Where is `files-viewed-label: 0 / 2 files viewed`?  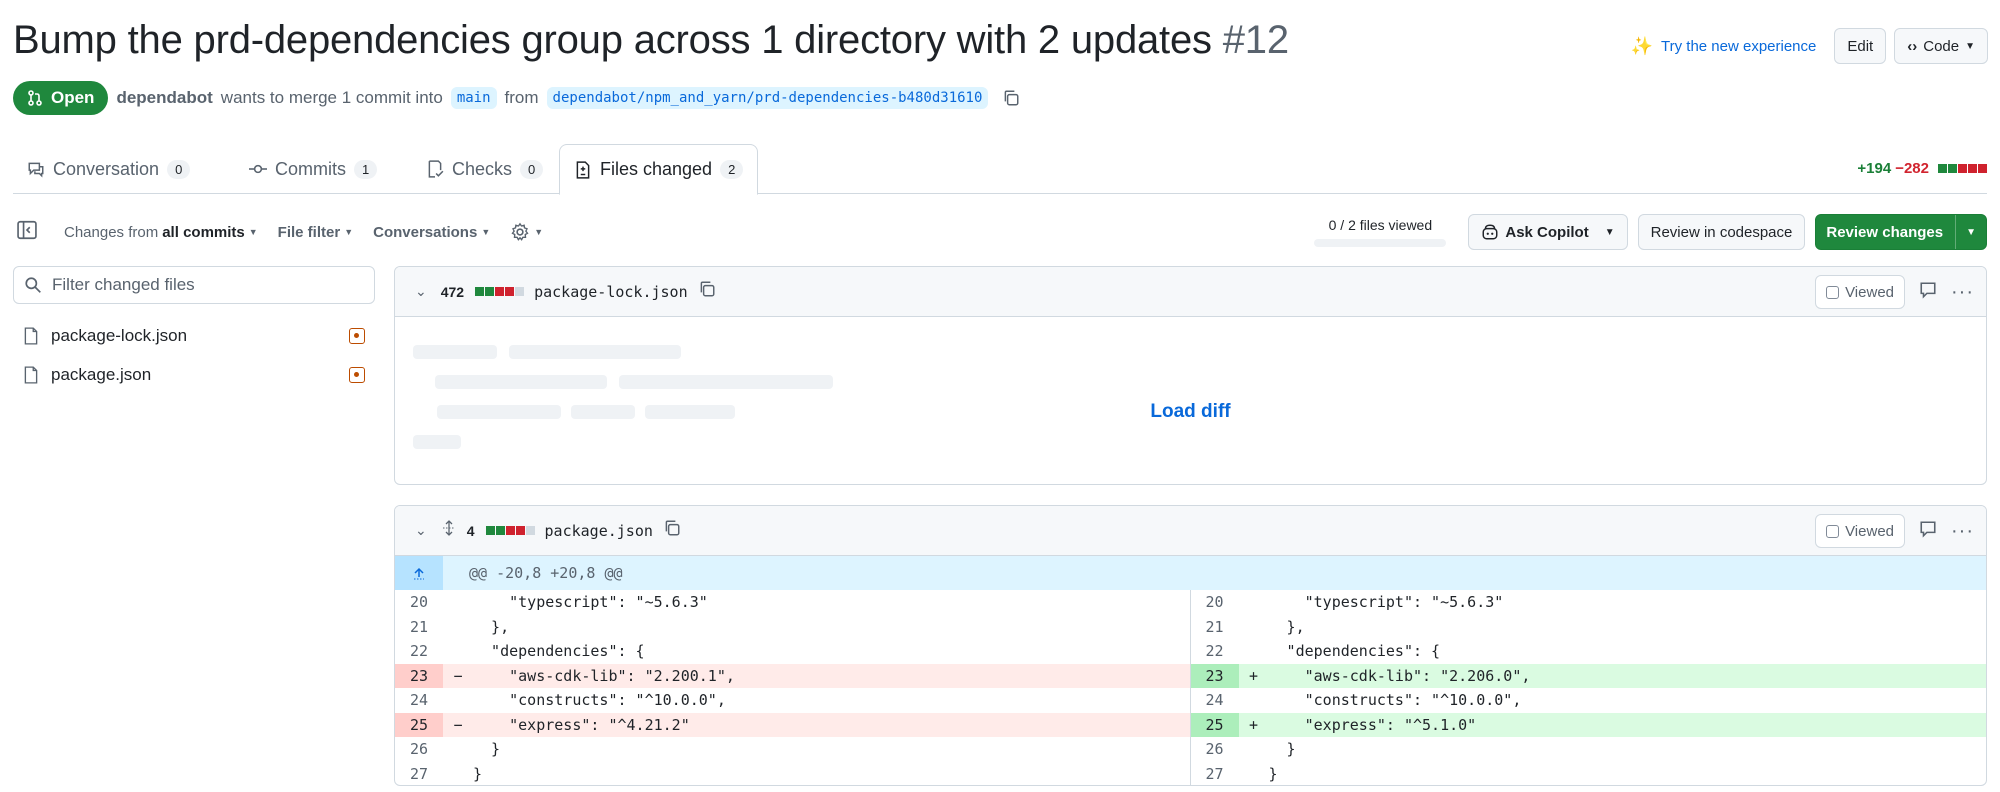 files-viewed-label: 0 / 2 files viewed is located at coordinates (1380, 225).